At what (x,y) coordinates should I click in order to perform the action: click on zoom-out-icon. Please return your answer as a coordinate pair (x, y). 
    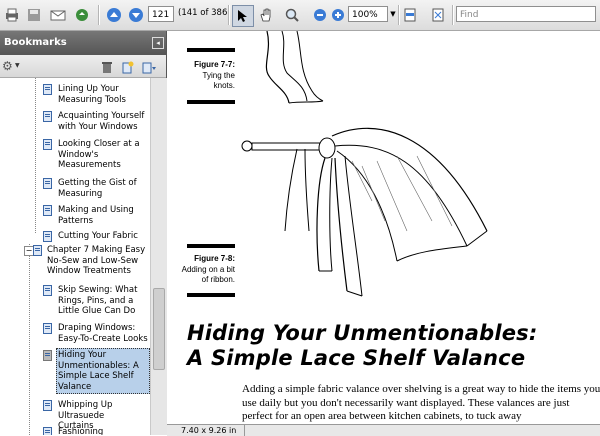
    Looking at the image, I should click on (320, 15).